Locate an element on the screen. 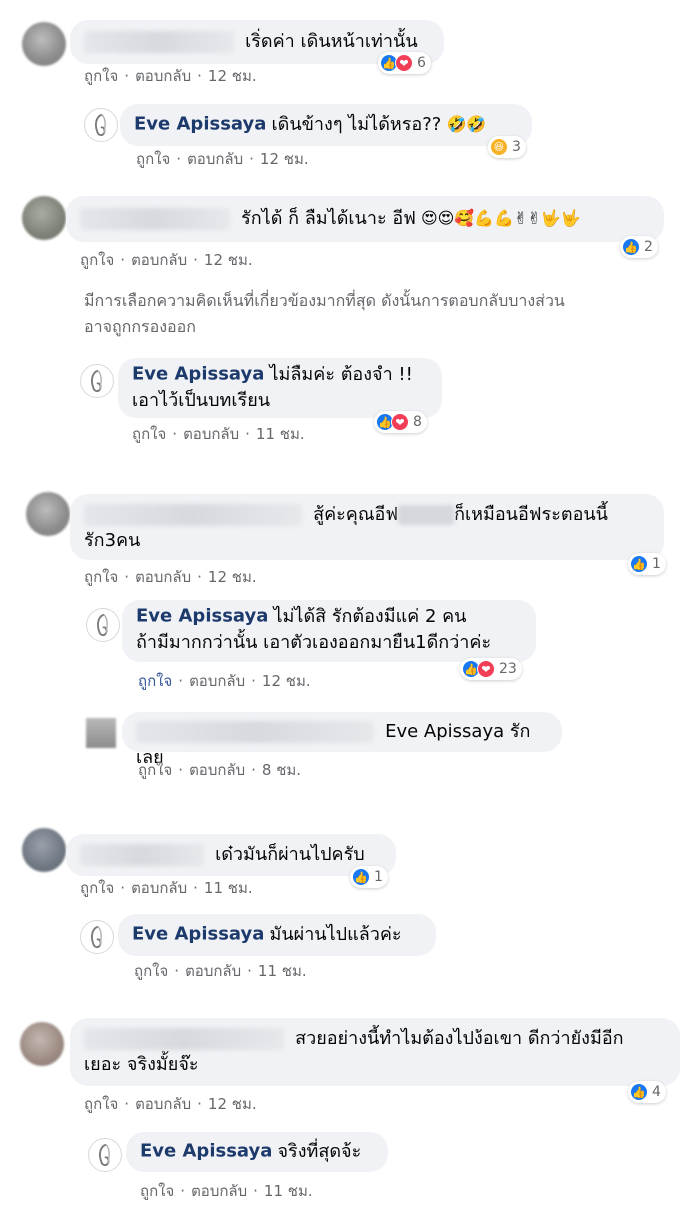 The width and height of the screenshot is (700, 1229). reaction-summary: 😆 3 is located at coordinates (507, 147).